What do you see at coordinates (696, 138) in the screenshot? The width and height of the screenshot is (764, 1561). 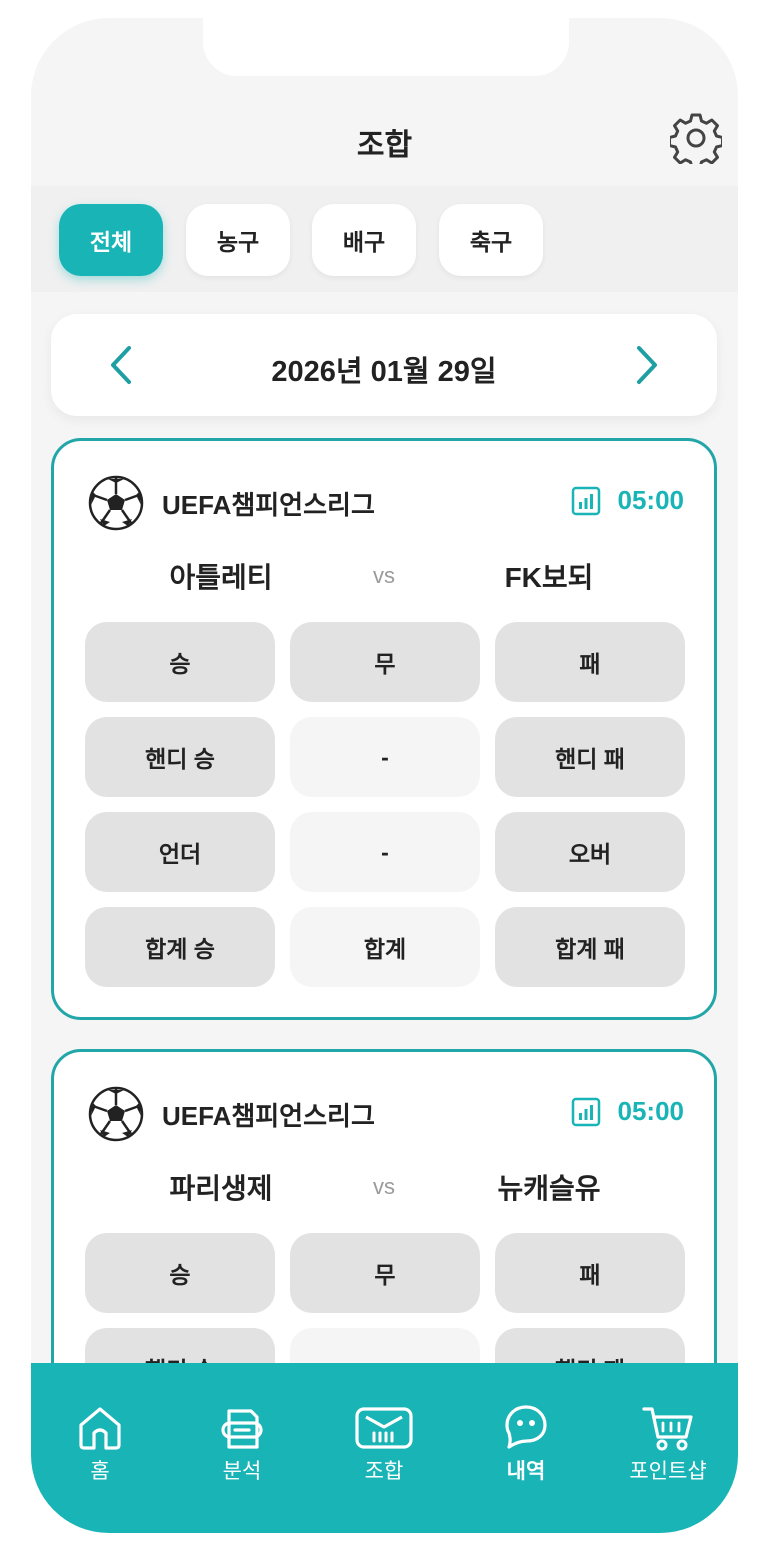 I see `gear-icon` at bounding box center [696, 138].